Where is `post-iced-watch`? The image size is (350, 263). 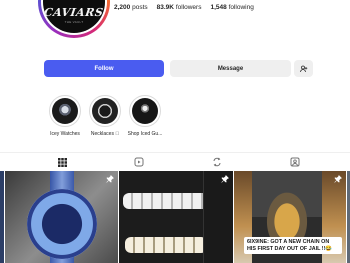
post-iced-watch is located at coordinates (61, 217).